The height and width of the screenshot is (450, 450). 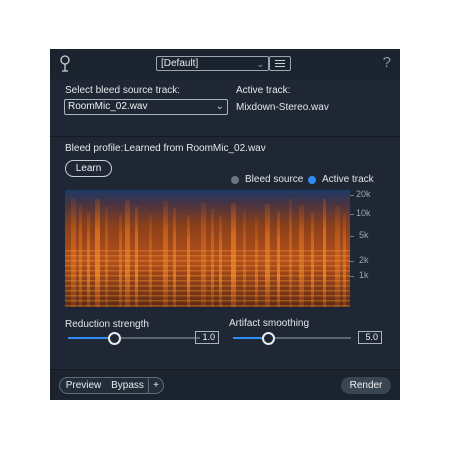 What do you see at coordinates (207, 337) in the screenshot?
I see `reduction-value-field: 1.0` at bounding box center [207, 337].